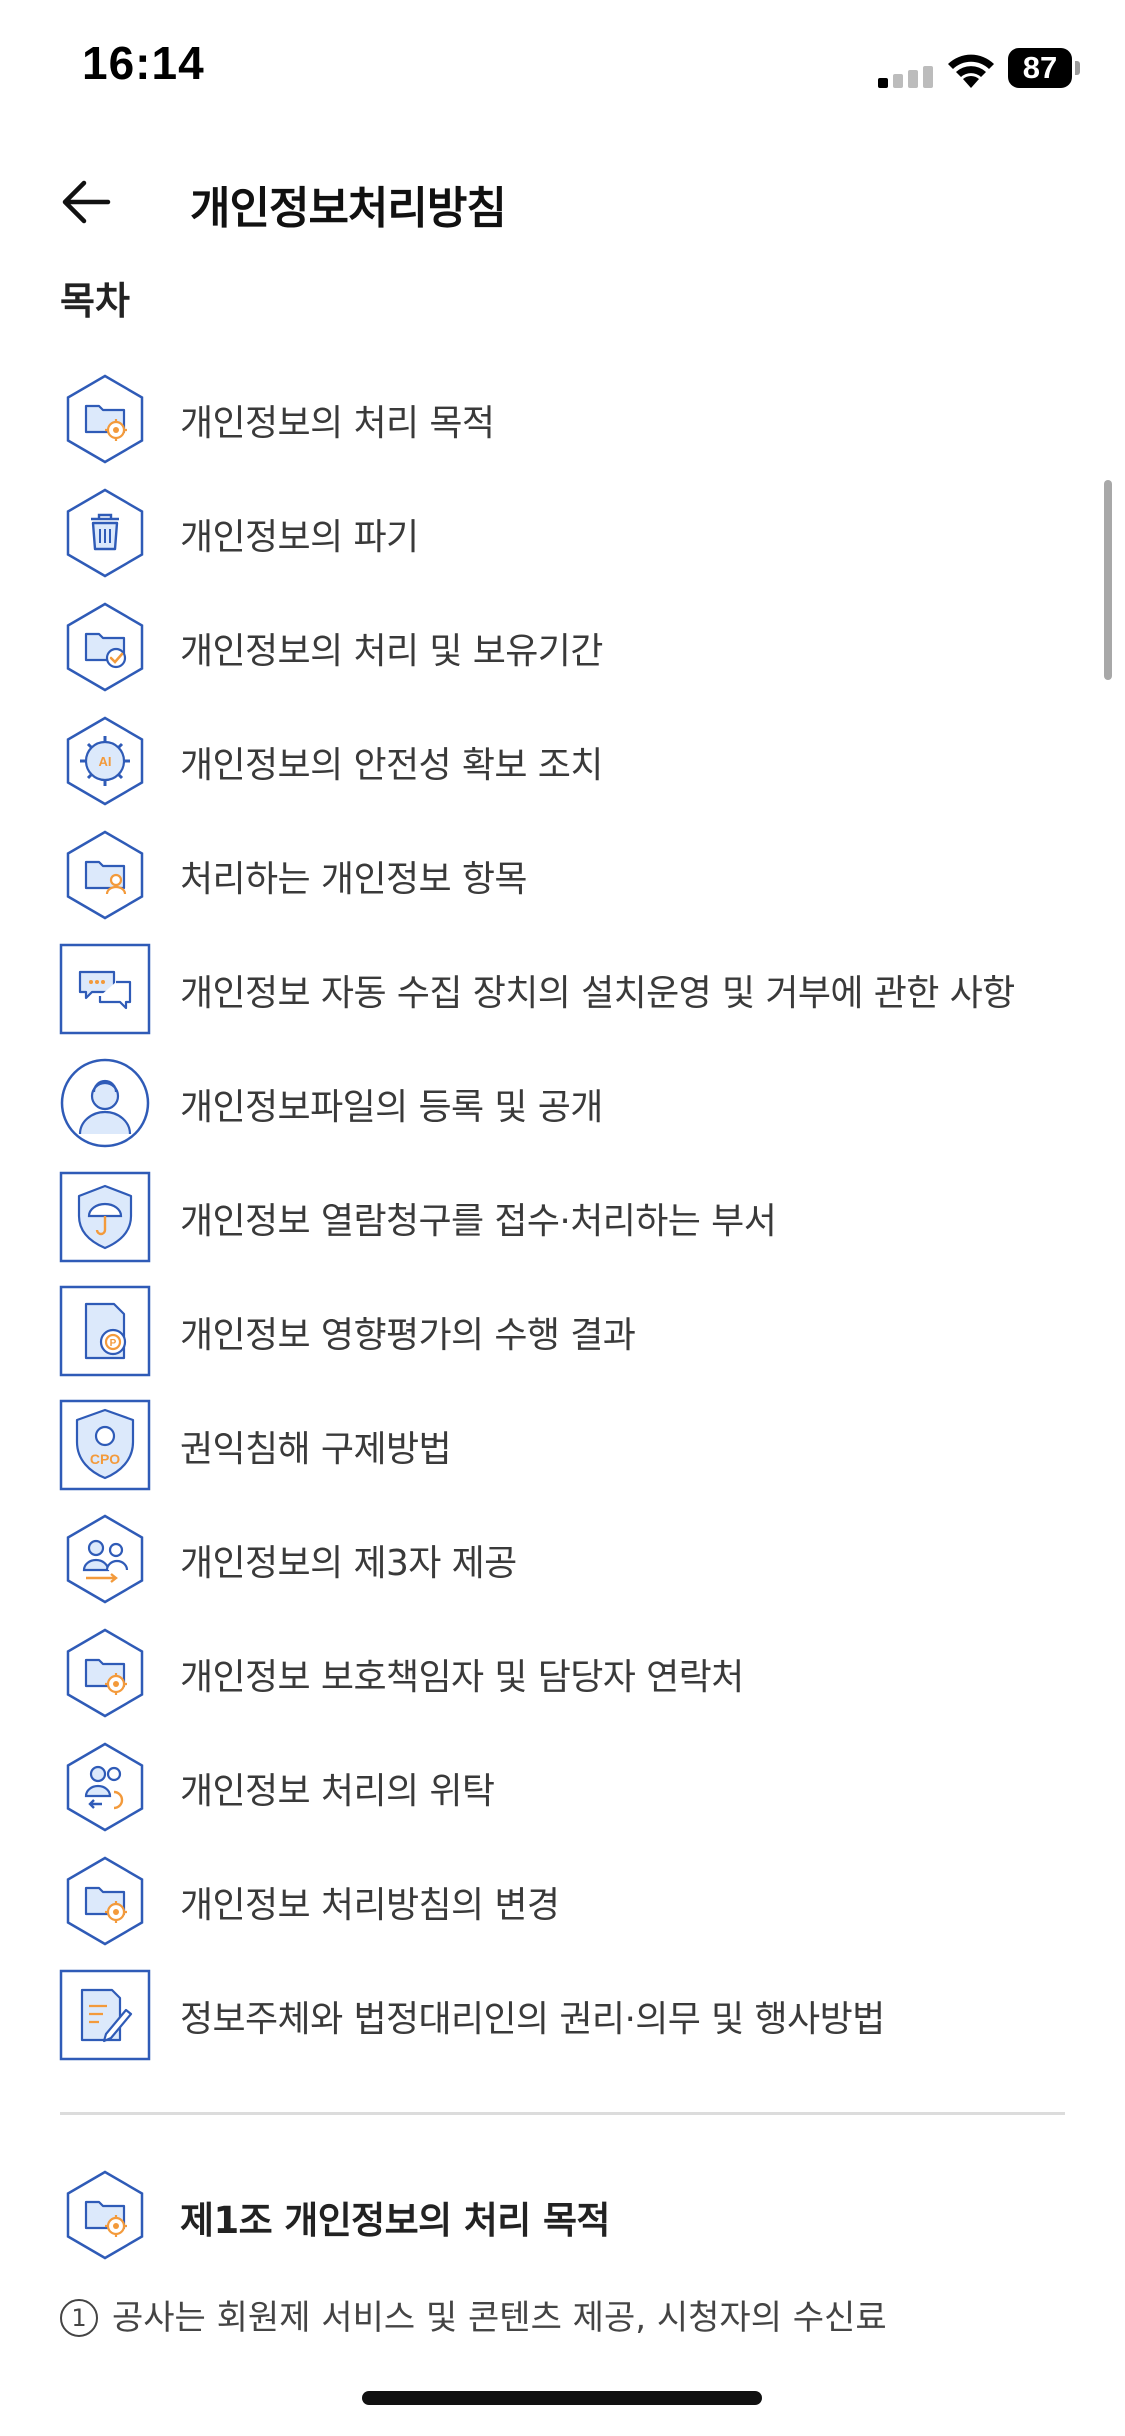 Image resolution: width=1125 pixels, height=2436 pixels. Describe the element at coordinates (105, 2015) in the screenshot. I see `document-pen-icon` at that location.